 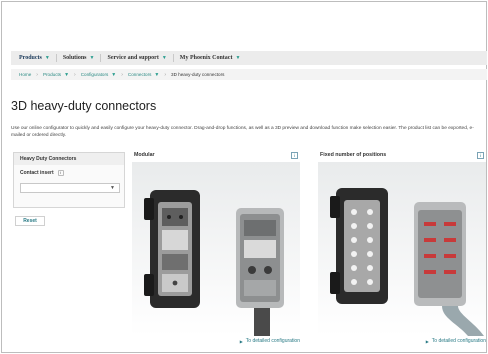 What do you see at coordinates (214, 263) in the screenshot?
I see `modular-connector-illustration` at bounding box center [214, 263].